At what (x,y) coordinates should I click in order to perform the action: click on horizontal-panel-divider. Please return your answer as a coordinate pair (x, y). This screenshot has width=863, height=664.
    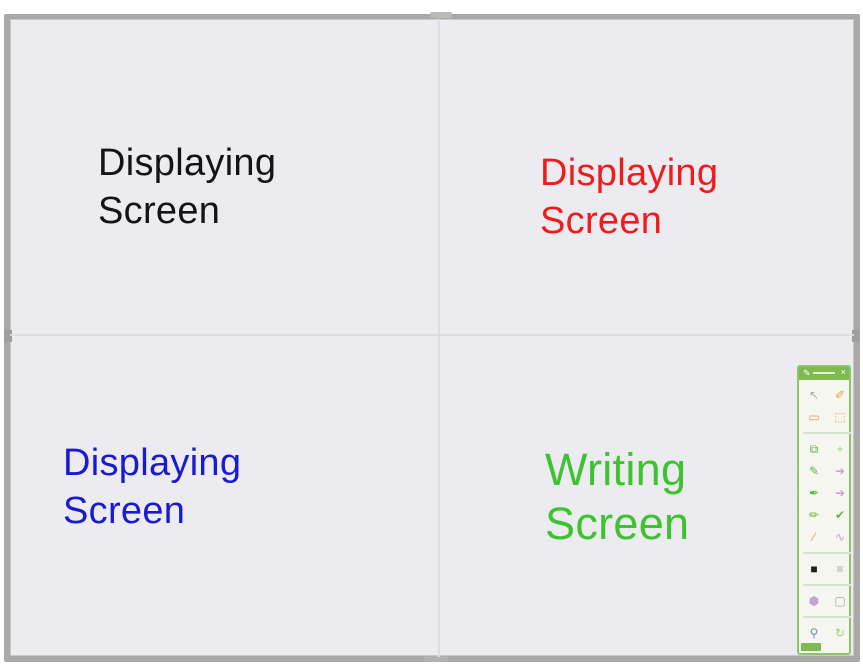
    Looking at the image, I should click on (432, 335).